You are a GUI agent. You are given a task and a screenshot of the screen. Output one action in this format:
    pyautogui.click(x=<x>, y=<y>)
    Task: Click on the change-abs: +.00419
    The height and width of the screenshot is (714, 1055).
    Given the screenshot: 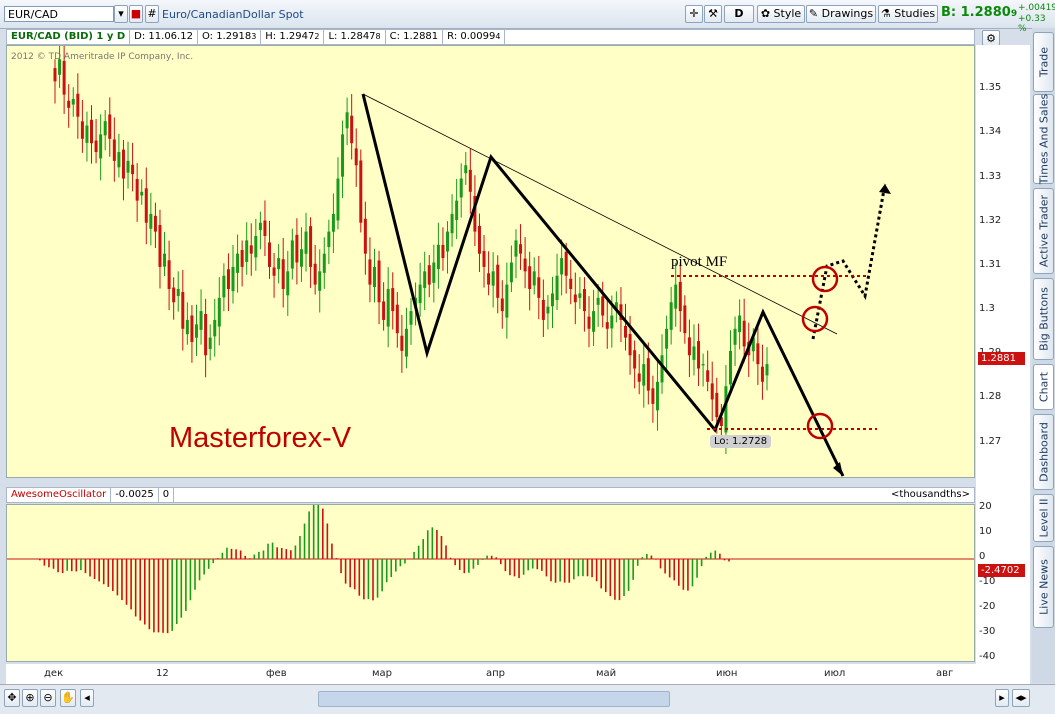 What is the action you would take?
    pyautogui.click(x=1036, y=8)
    